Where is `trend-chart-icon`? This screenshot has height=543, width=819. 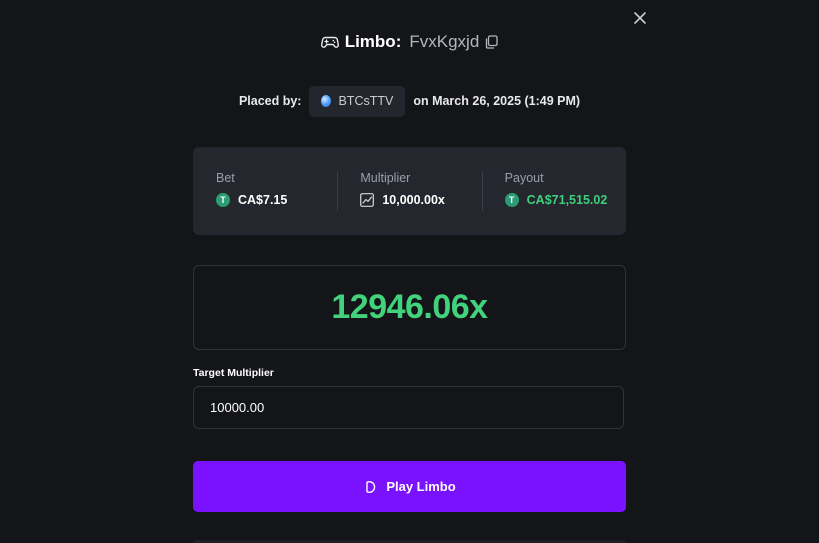
trend-chart-icon is located at coordinates (367, 200).